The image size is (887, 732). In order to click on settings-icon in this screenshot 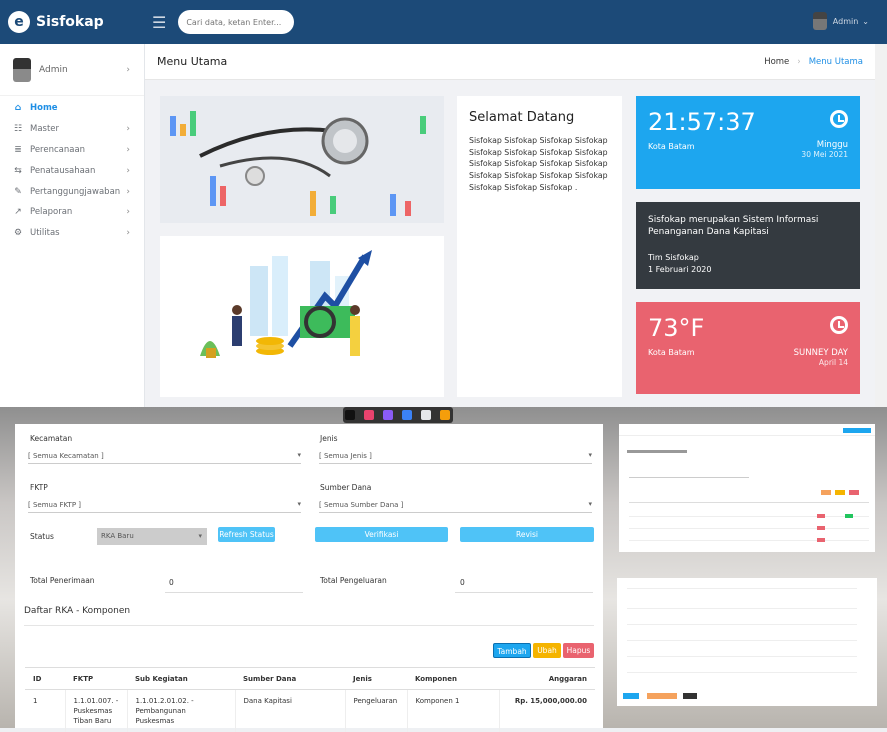, I will do `click(426, 415)`.